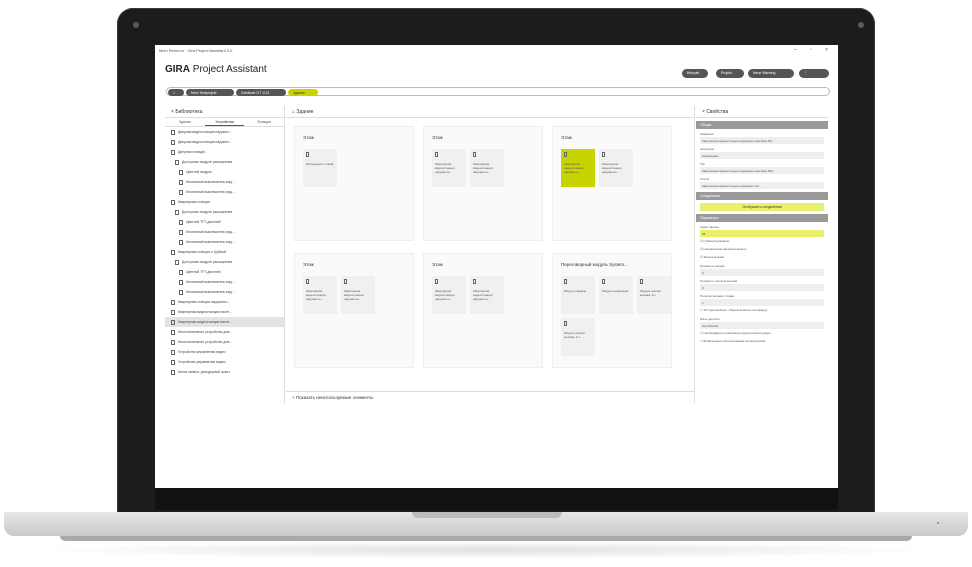  I want to click on library-item: Дверная станция, so click(224, 152).